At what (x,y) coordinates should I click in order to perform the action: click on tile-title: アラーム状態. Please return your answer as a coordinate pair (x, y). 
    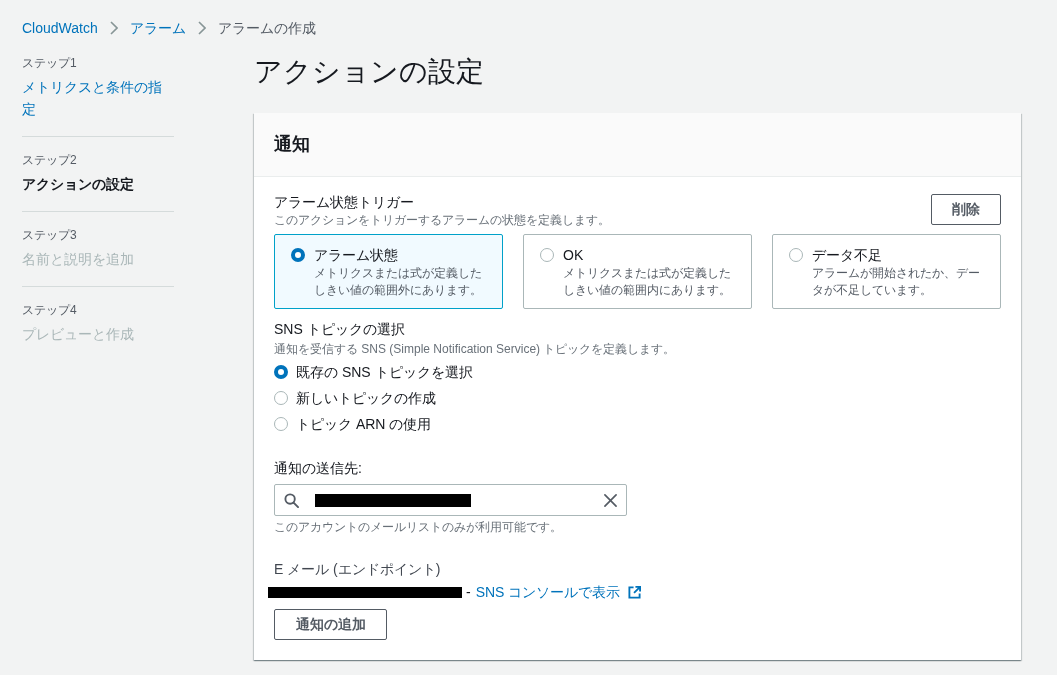
    Looking at the image, I should click on (356, 255).